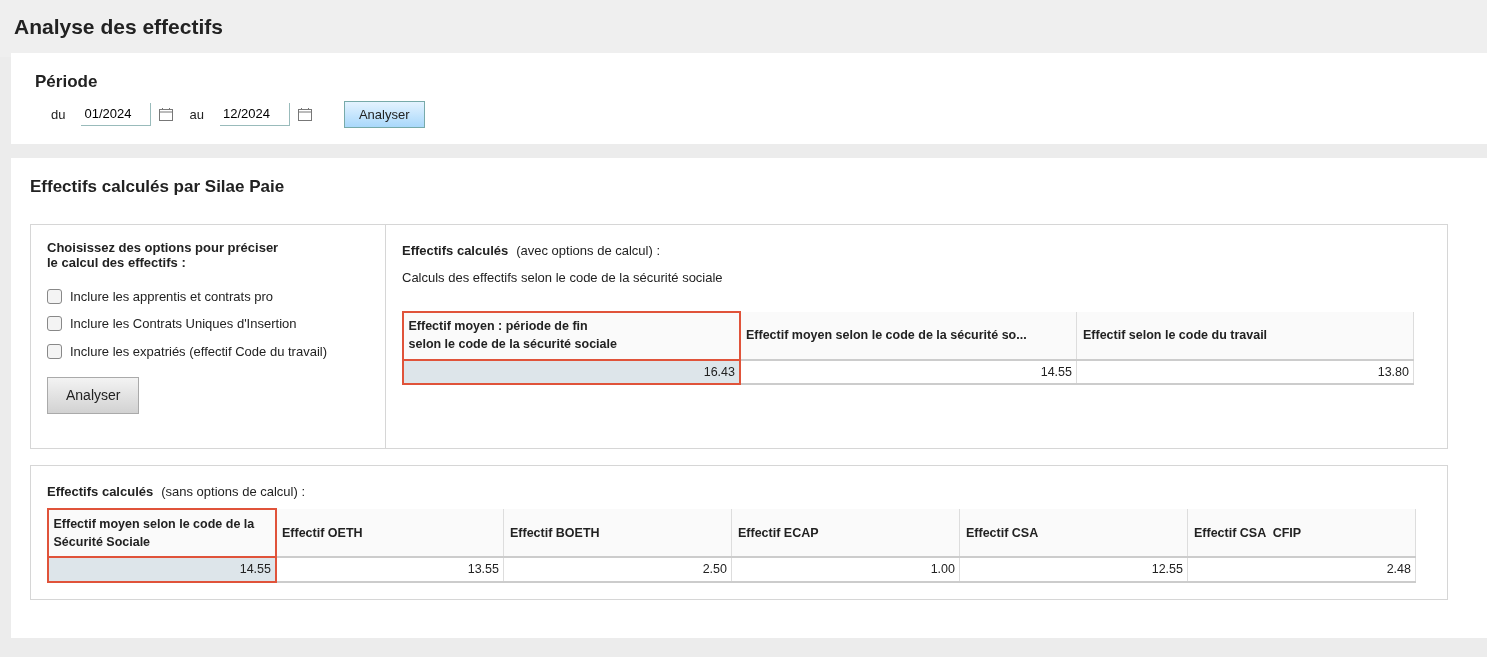 The height and width of the screenshot is (657, 1487). What do you see at coordinates (254, 114) in the screenshot?
I see `date-field: 12/2024` at bounding box center [254, 114].